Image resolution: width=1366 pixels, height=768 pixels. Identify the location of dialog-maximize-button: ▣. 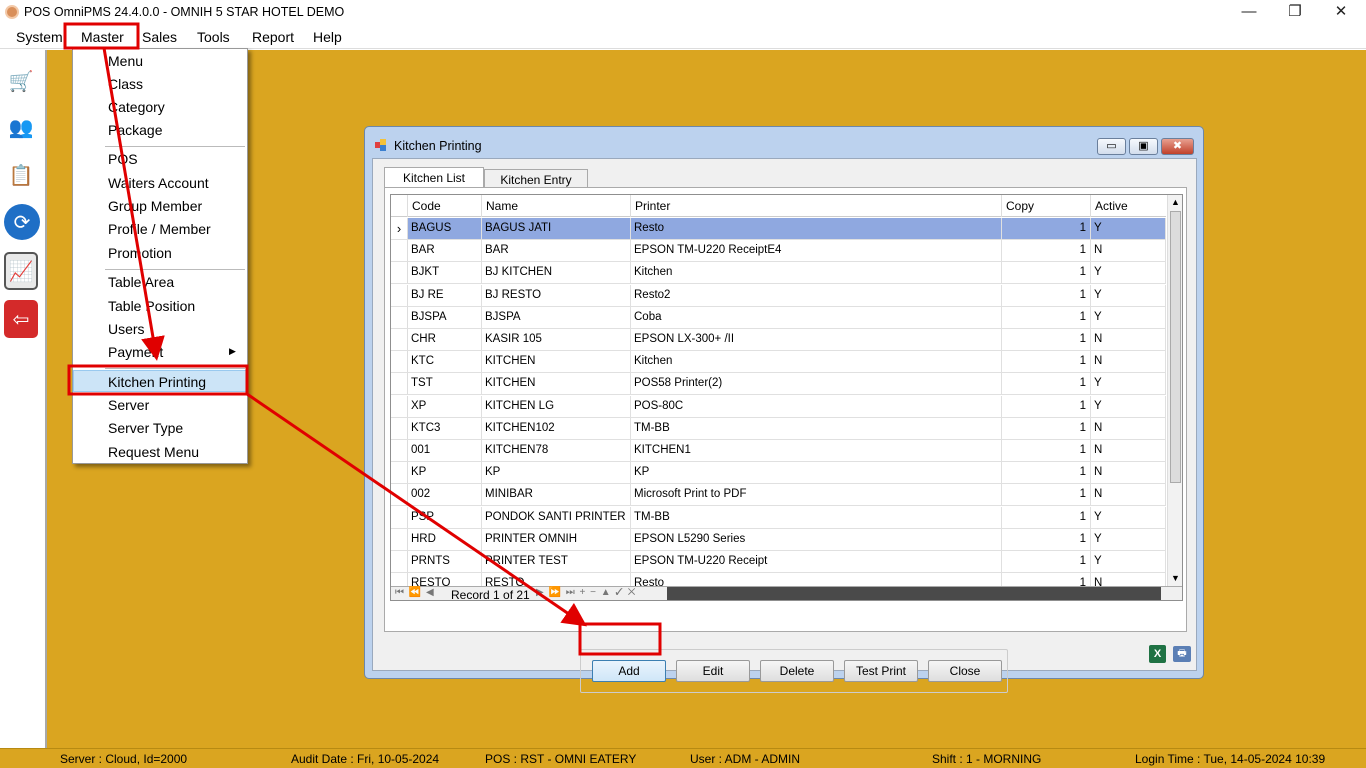
(1143, 146).